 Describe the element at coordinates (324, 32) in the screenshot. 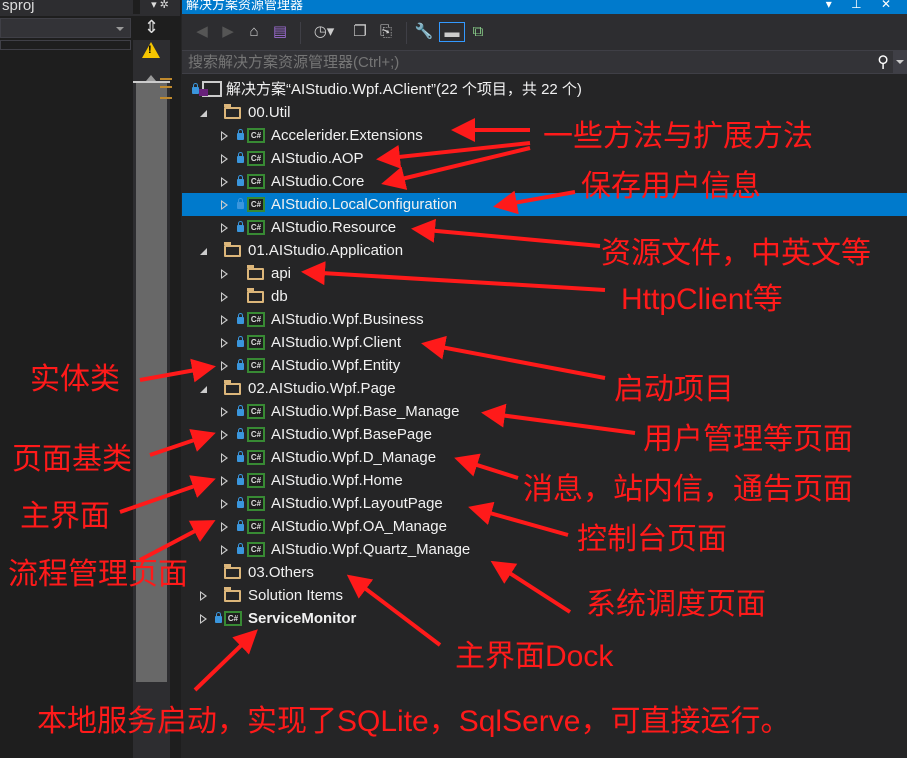

I see `pending-changes-icon: ◷▾` at that location.